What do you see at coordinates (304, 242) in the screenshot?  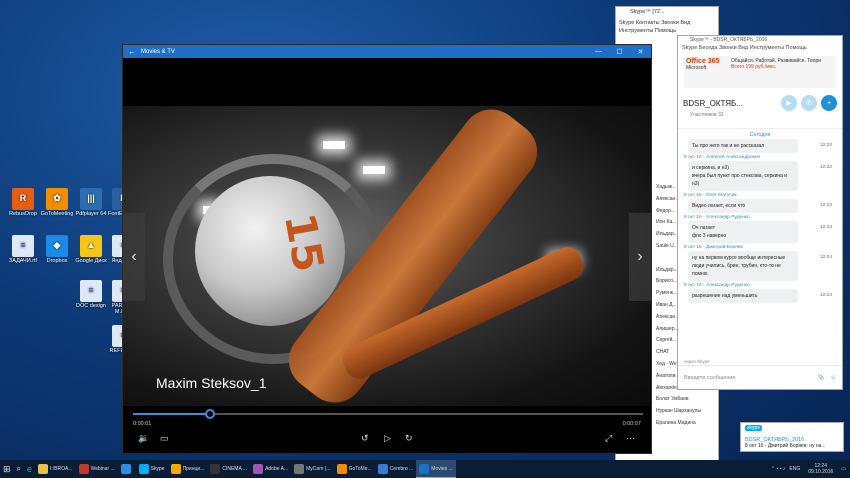 I see `ball-number: 15` at bounding box center [304, 242].